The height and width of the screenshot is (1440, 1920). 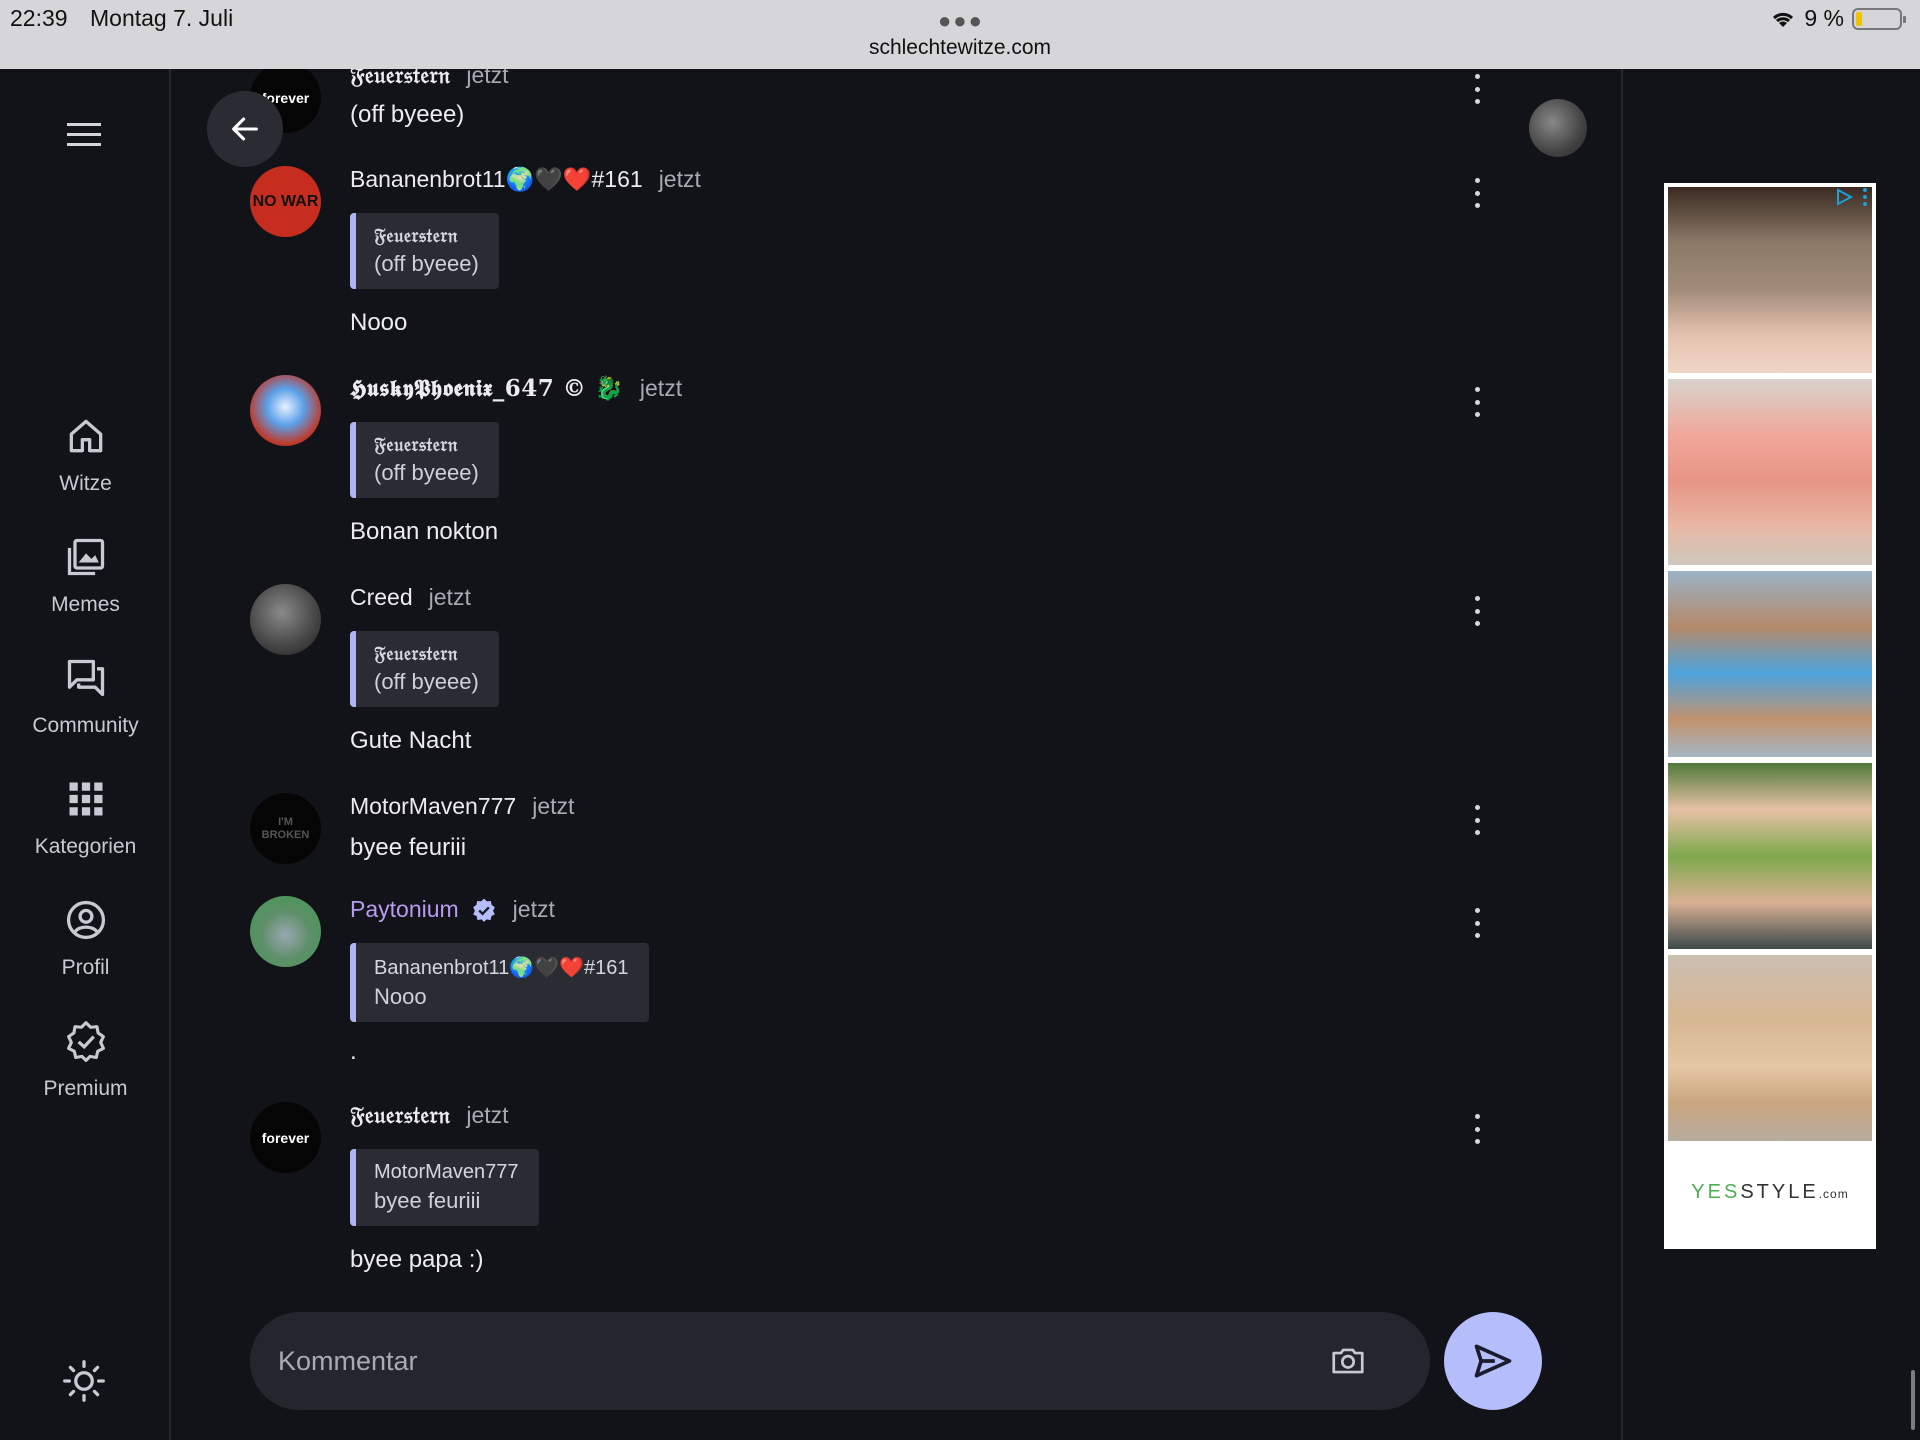 I want to click on send-button, so click(x=1493, y=1361).